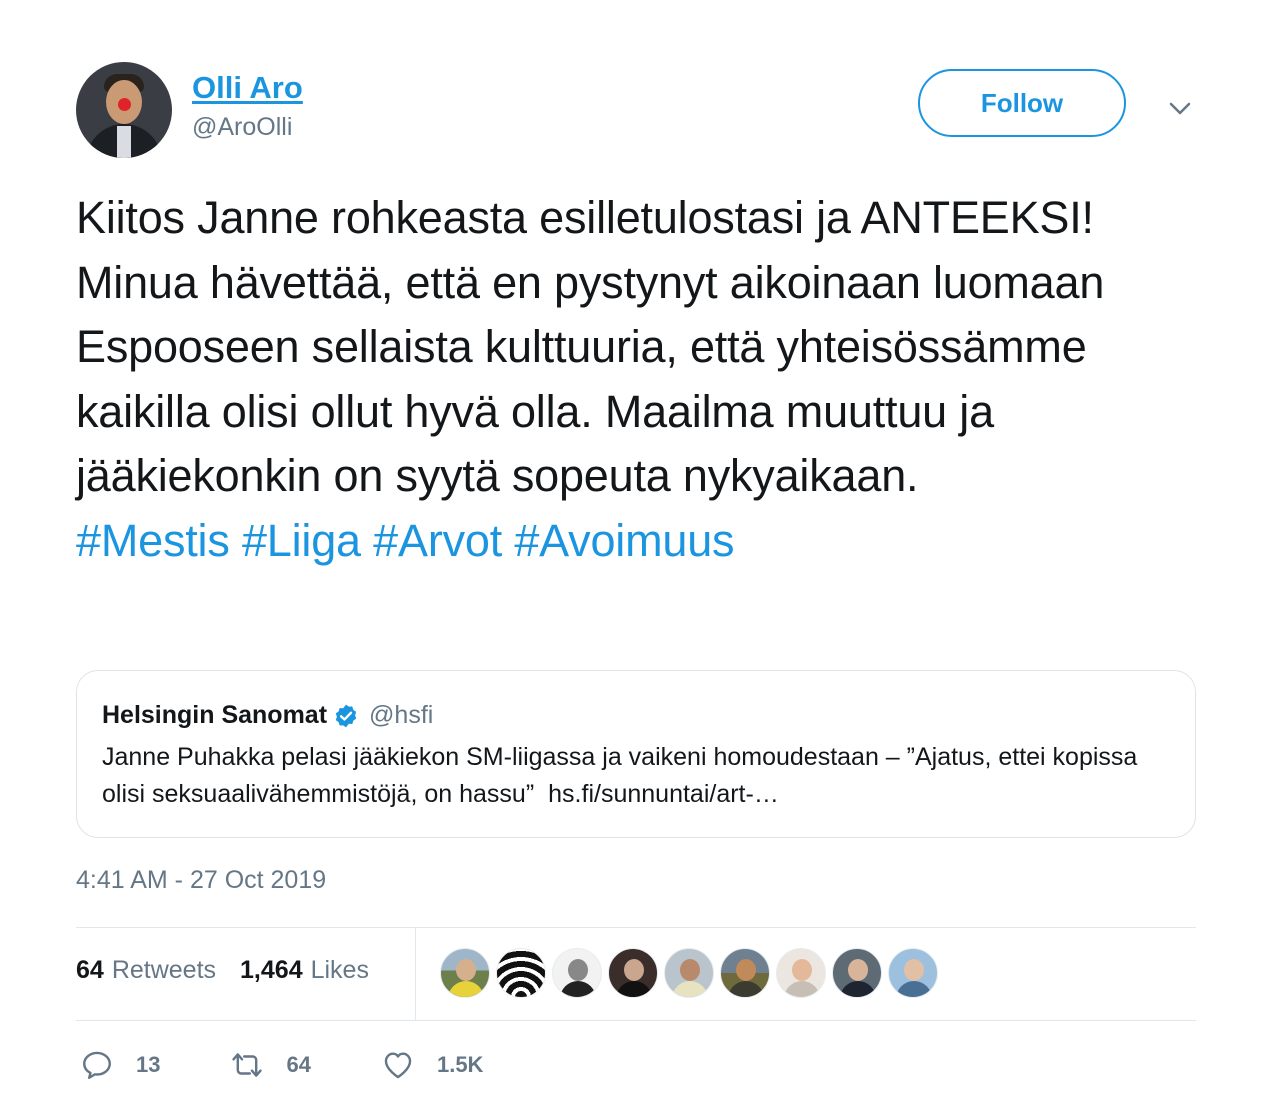 The image size is (1272, 1118). I want to click on retweet-button: 64, so click(270, 1065).